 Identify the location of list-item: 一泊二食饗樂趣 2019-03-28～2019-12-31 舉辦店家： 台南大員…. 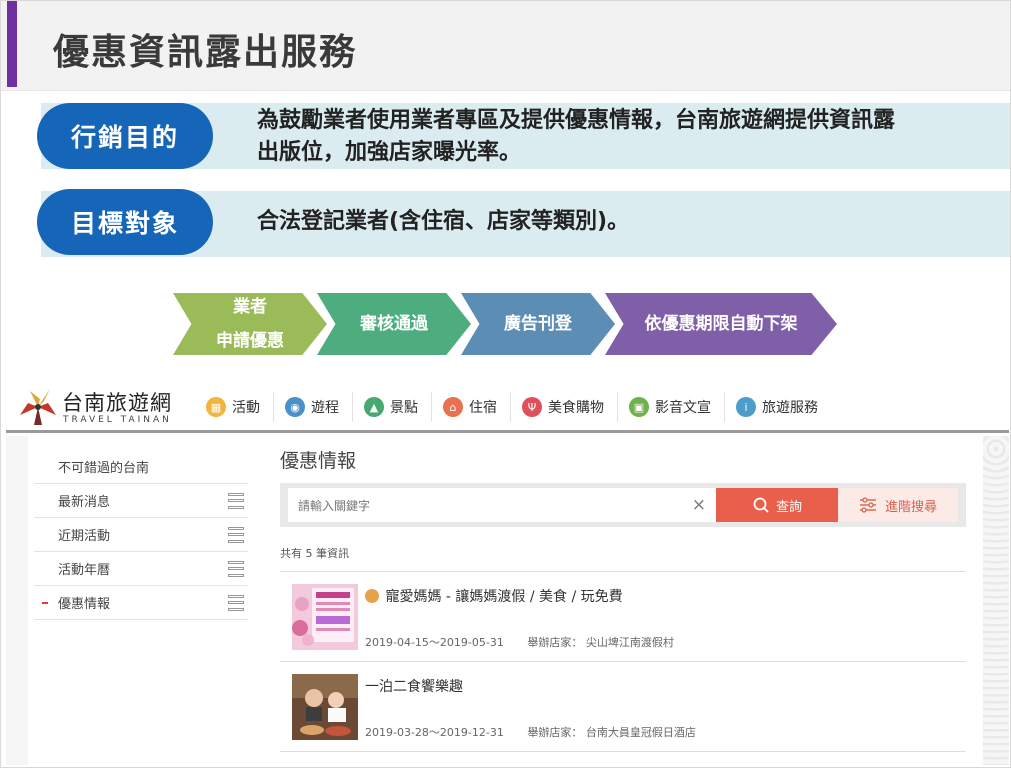
(623, 707).